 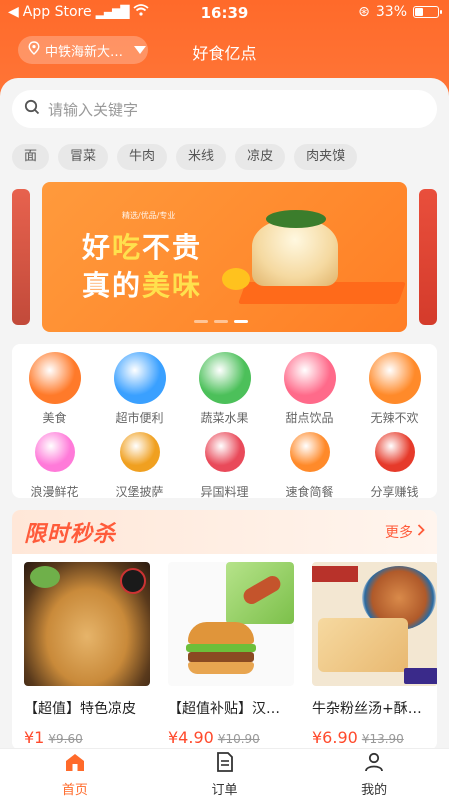 I want to click on category-label: 超市便利, so click(x=139, y=418).